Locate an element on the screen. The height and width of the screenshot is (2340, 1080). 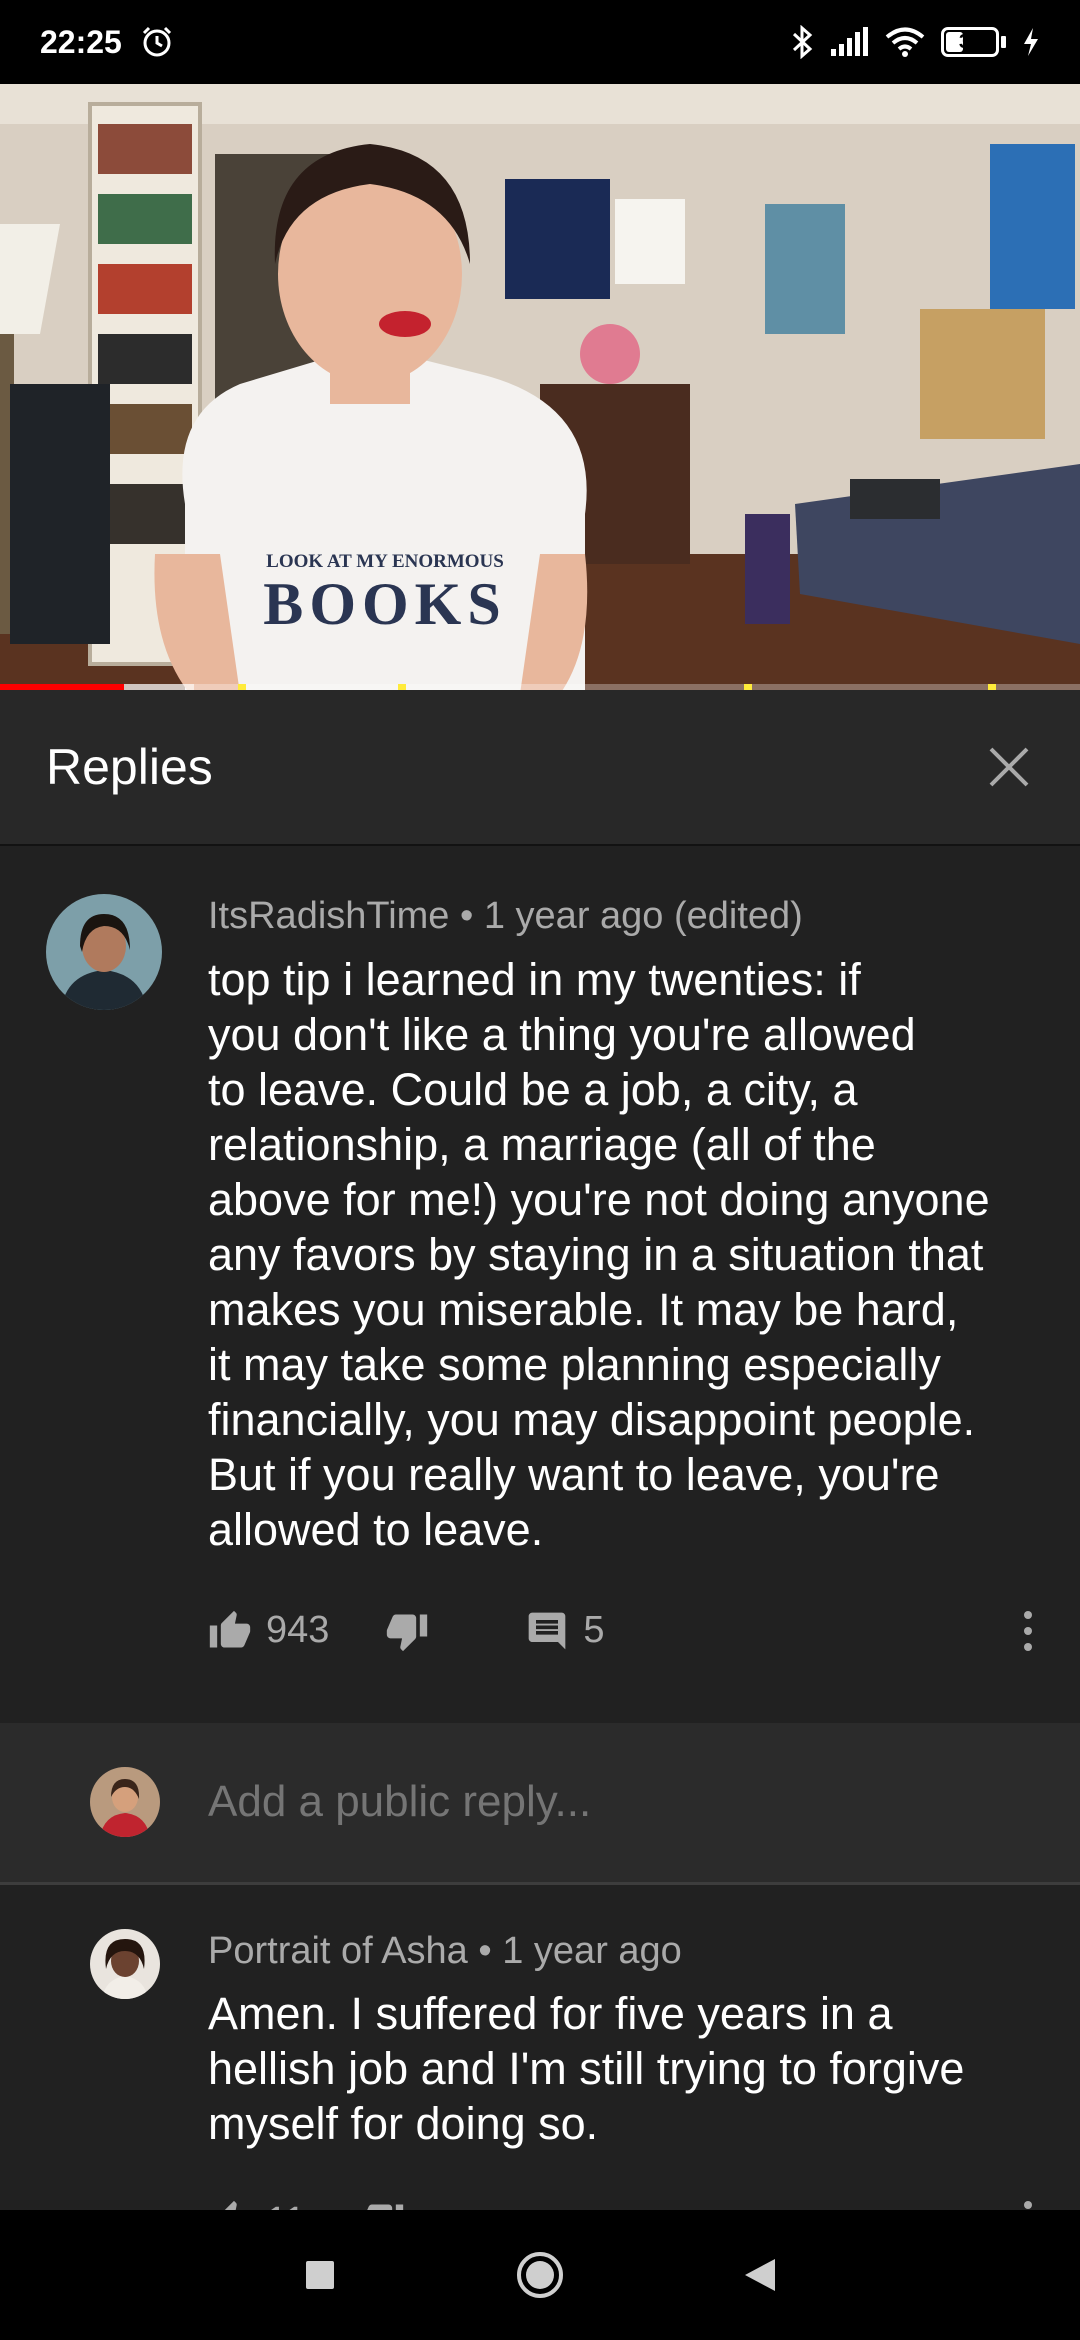
square-icon is located at coordinates (320, 2275).